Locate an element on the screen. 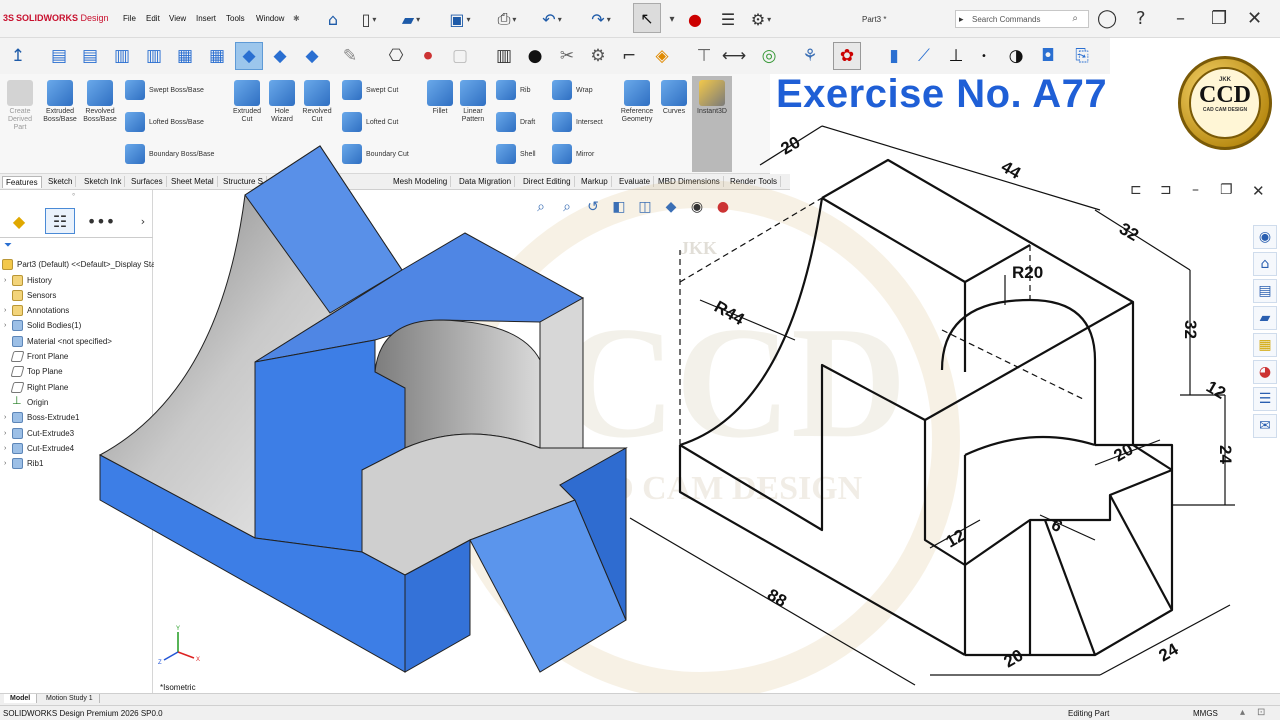  dim-44: 44 is located at coordinates (1011, 170).